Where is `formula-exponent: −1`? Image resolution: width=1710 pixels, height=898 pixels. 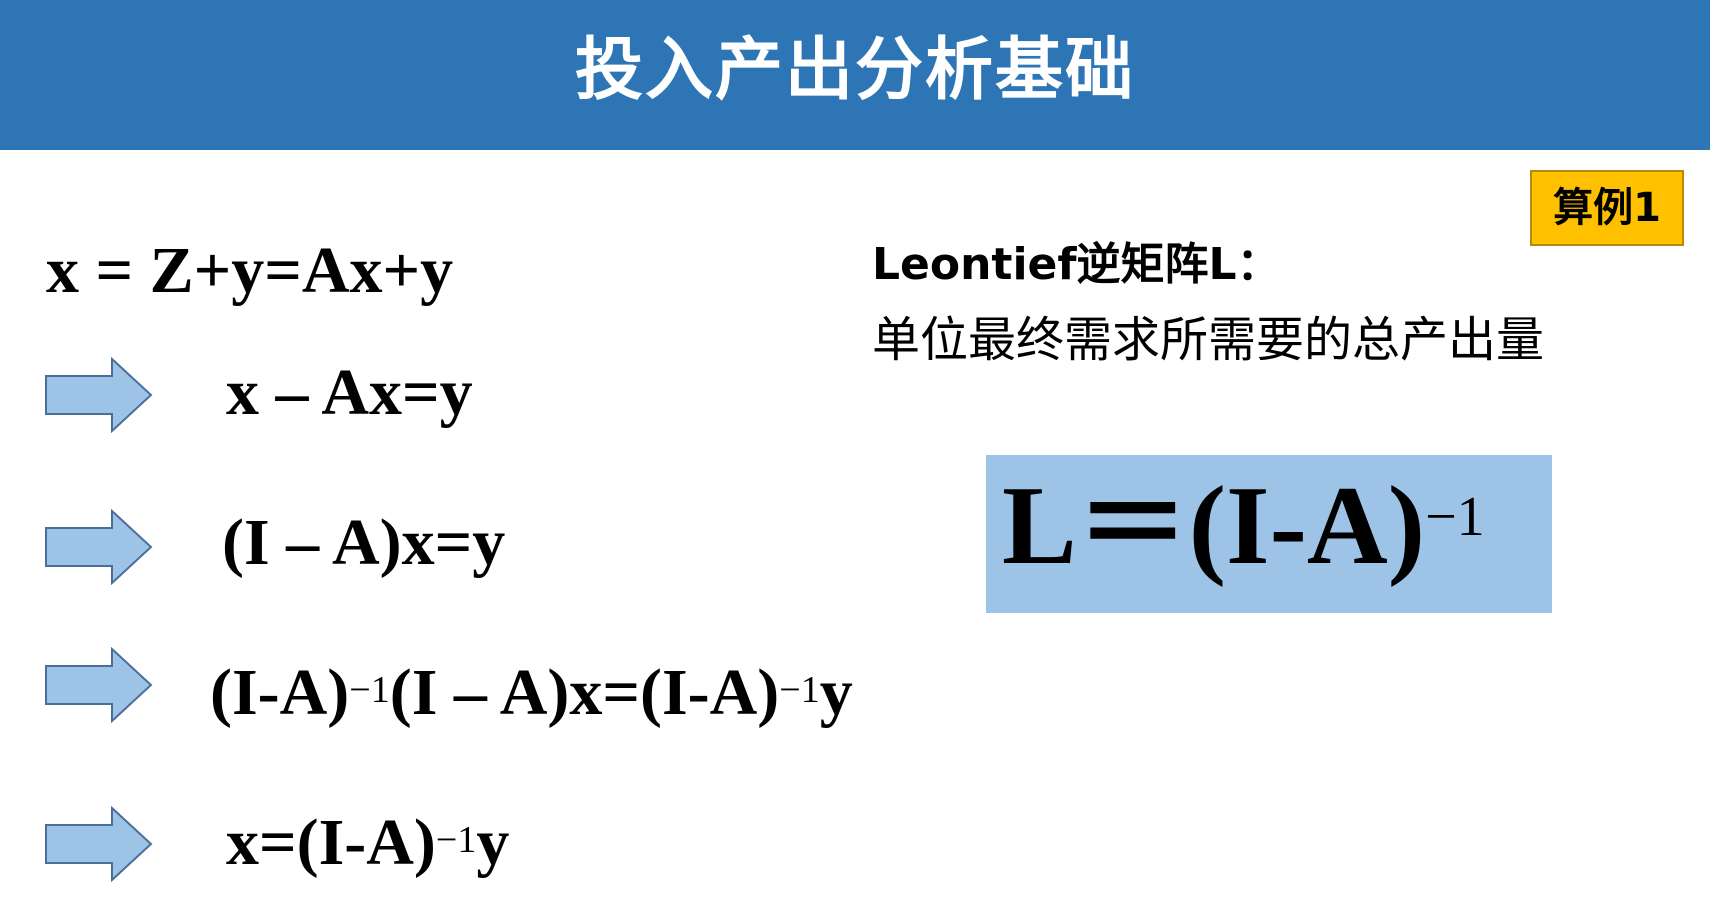 formula-exponent: −1 is located at coordinates (1455, 517).